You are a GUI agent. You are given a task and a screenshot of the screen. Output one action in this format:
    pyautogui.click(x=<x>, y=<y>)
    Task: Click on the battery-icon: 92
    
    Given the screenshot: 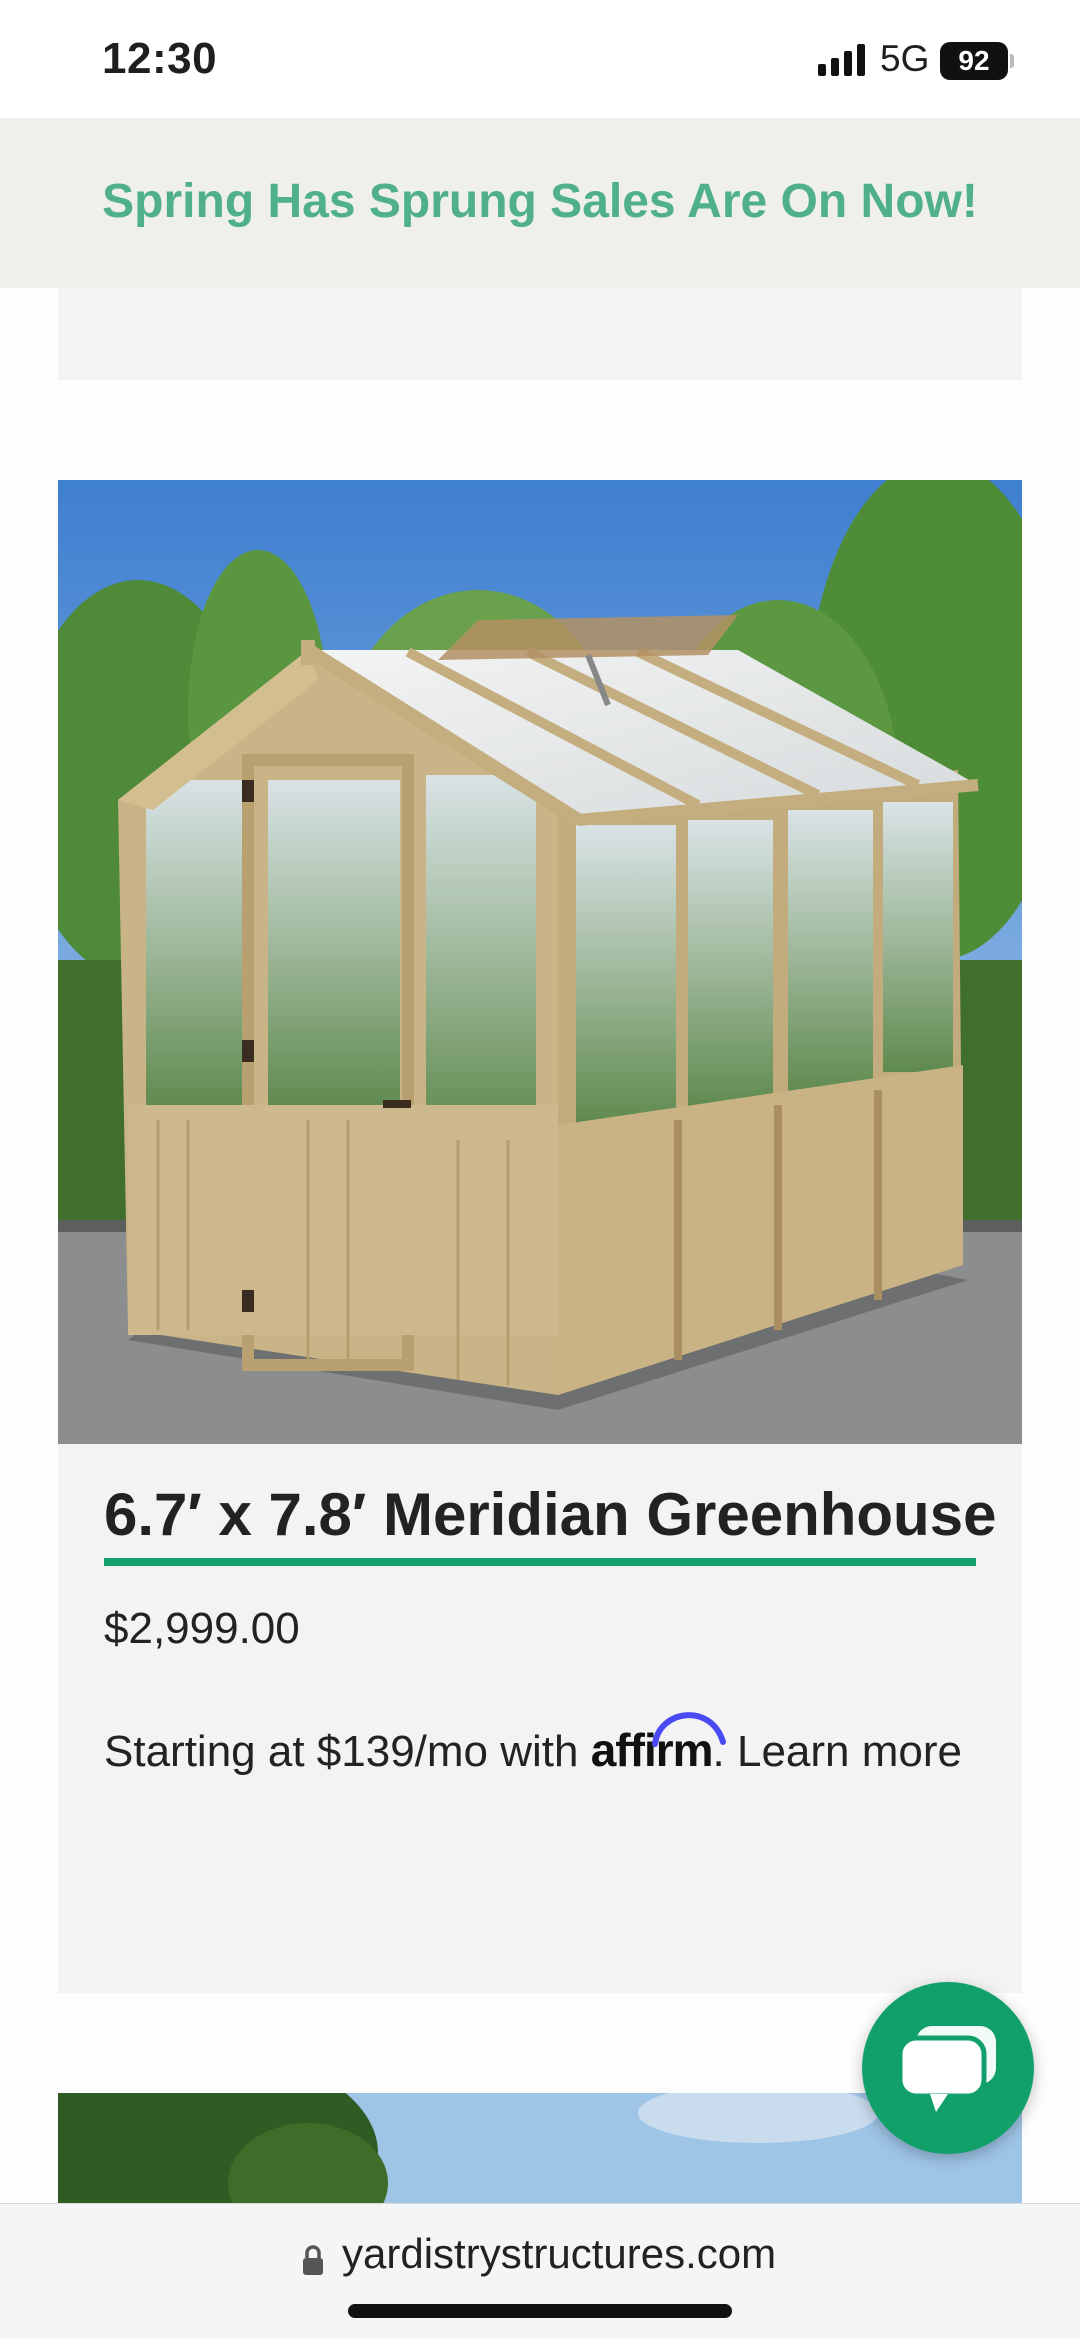 What is the action you would take?
    pyautogui.click(x=974, y=61)
    